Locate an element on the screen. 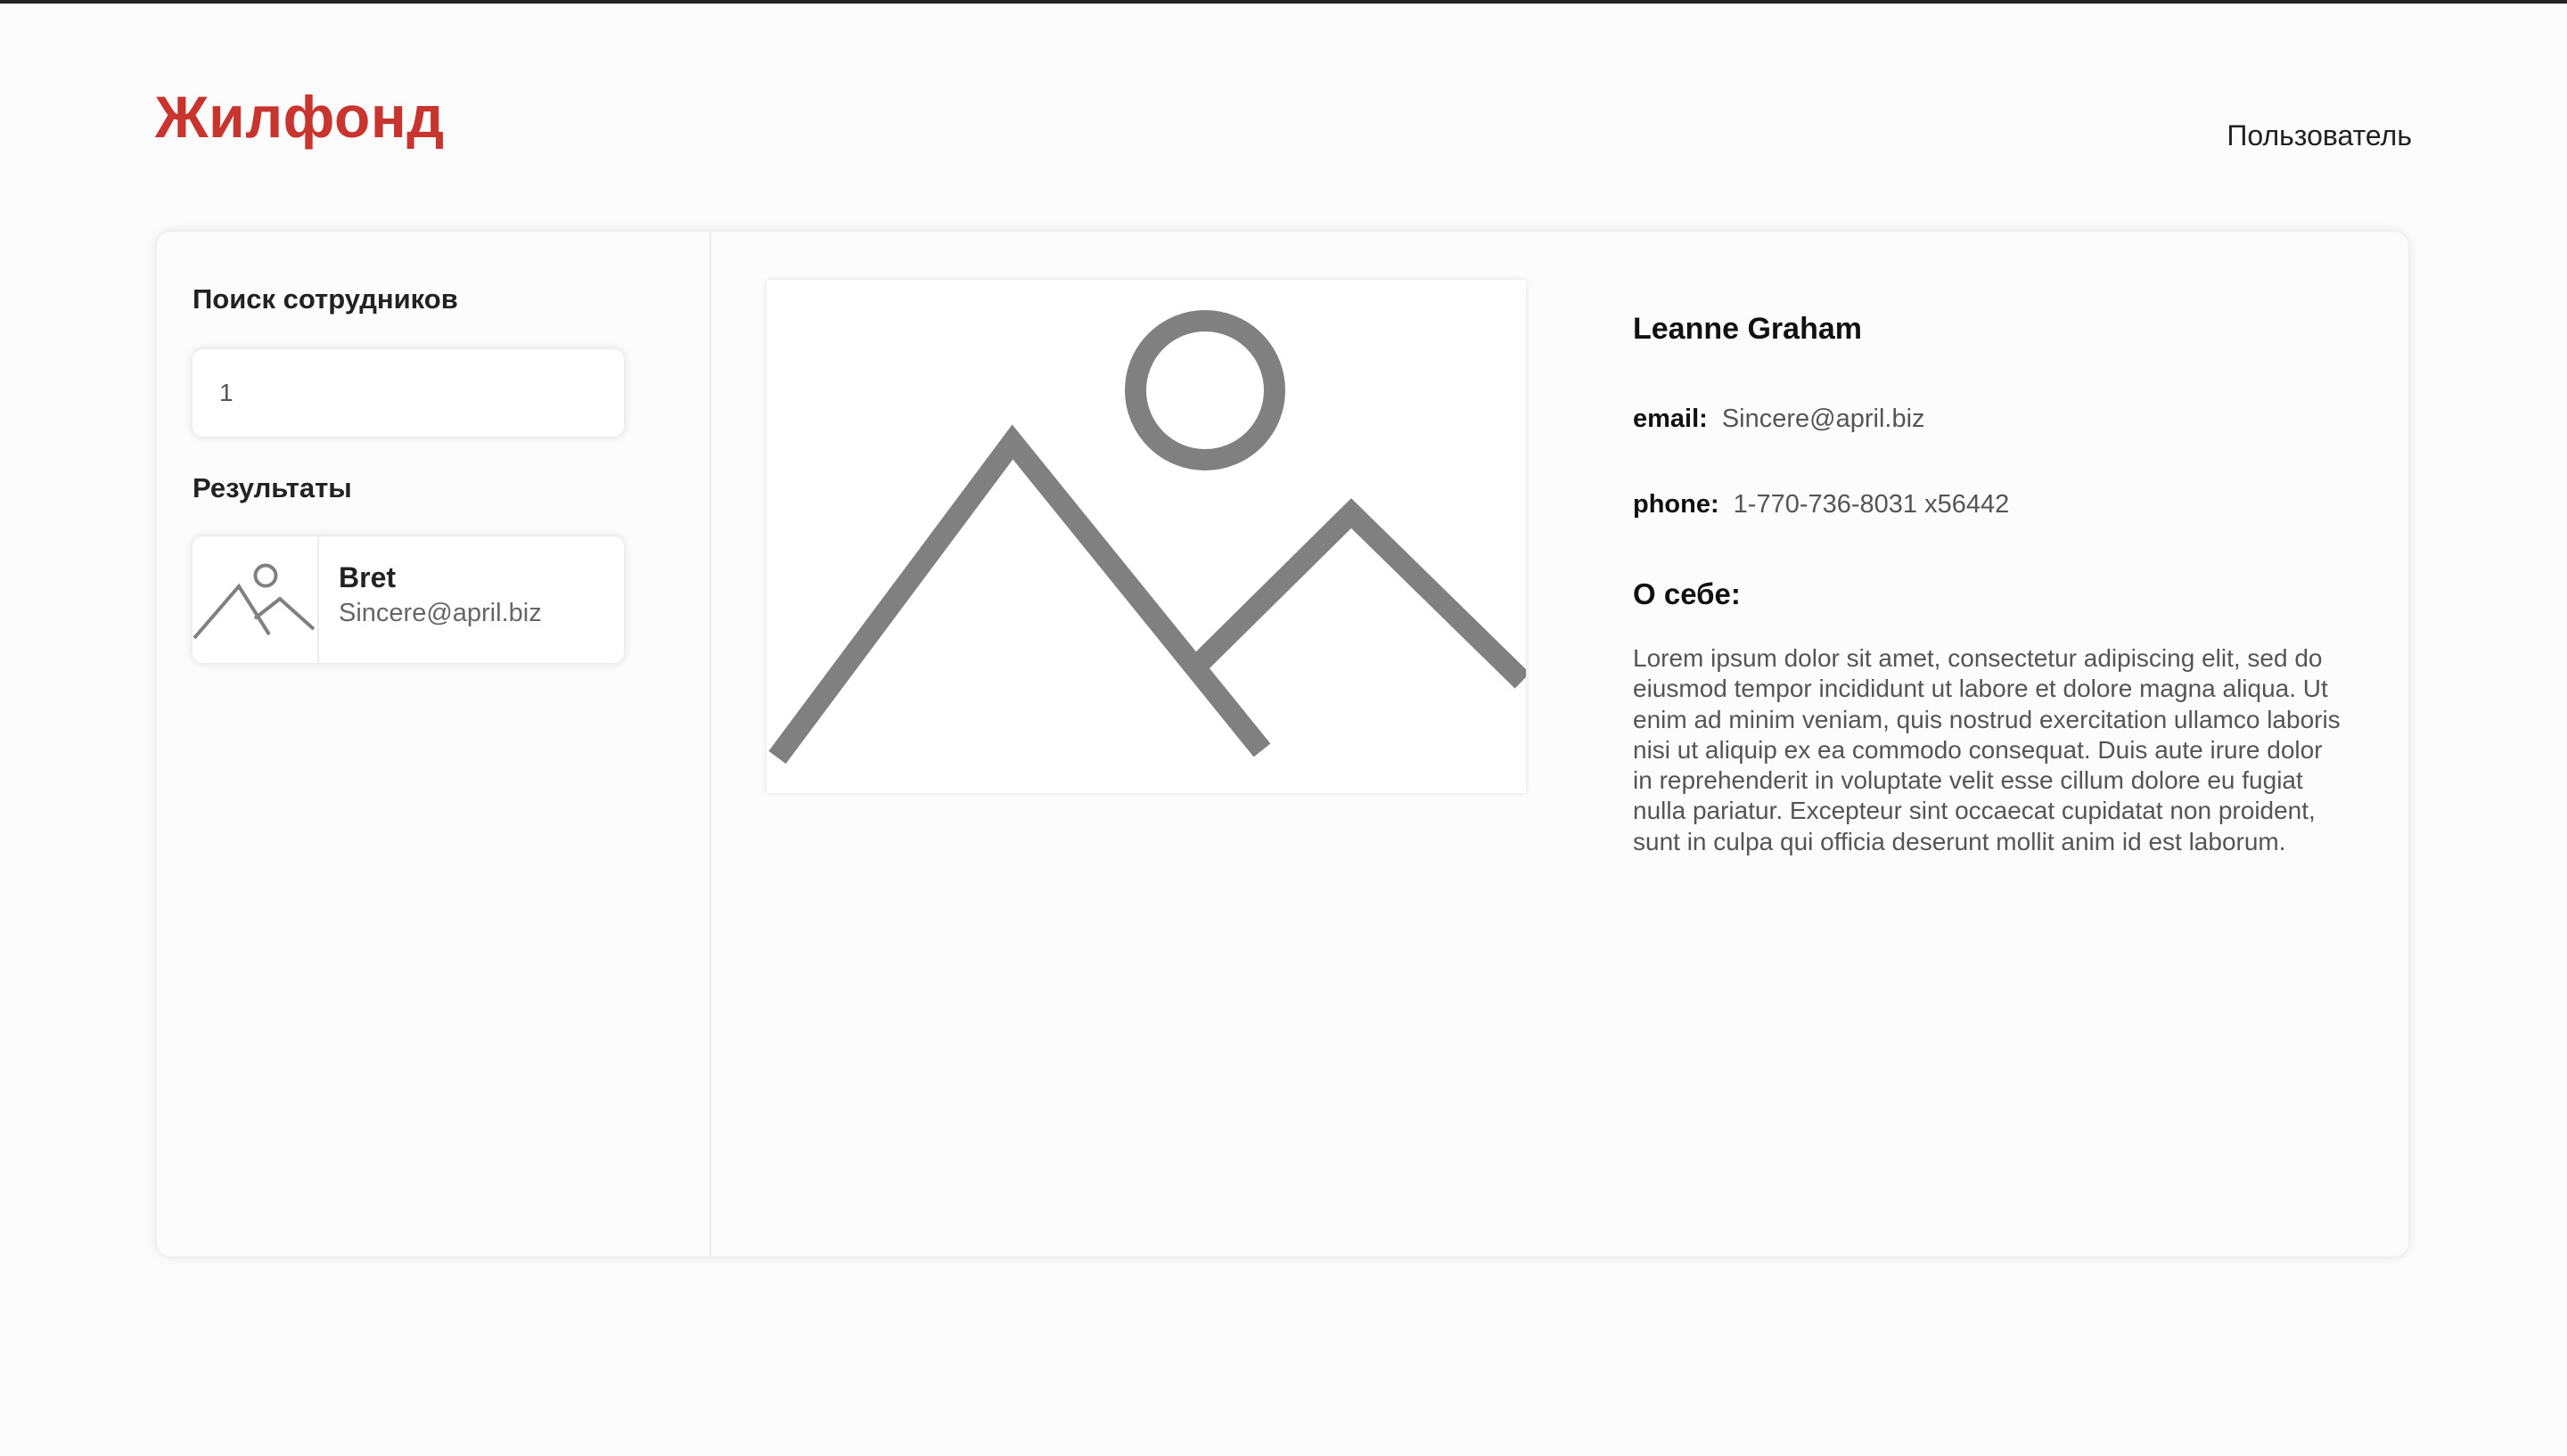 Image resolution: width=2567 pixels, height=1456 pixels. email-value: Sincere@april.biz is located at coordinates (1823, 419).